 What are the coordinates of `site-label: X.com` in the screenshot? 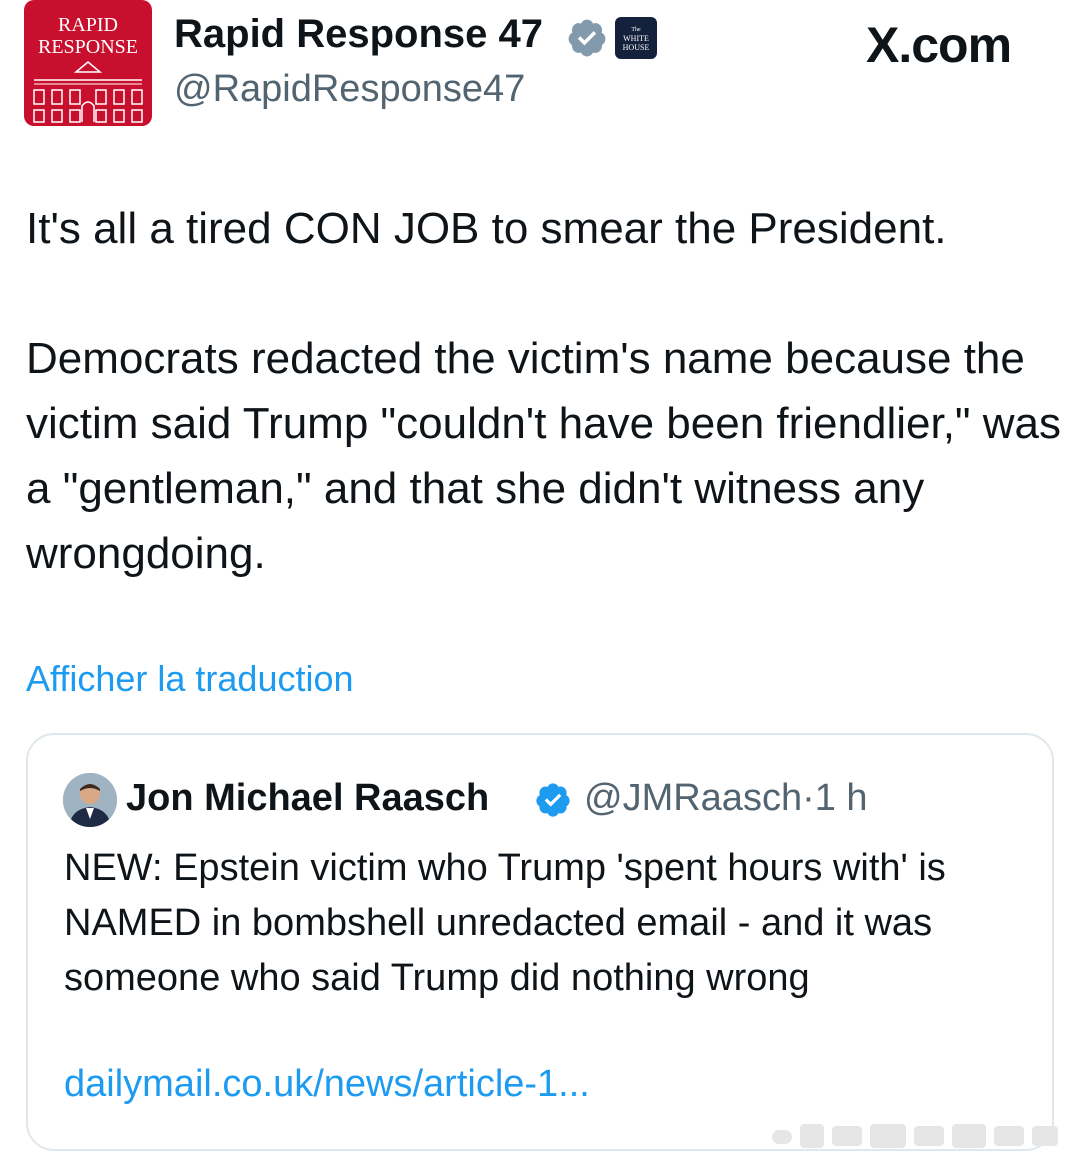 It's located at (939, 45).